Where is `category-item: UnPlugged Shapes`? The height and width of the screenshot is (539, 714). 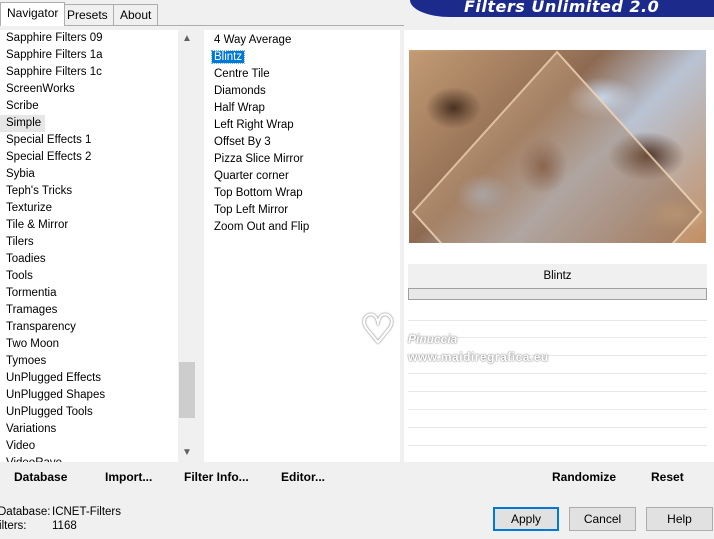 category-item: UnPlugged Shapes is located at coordinates (98, 395).